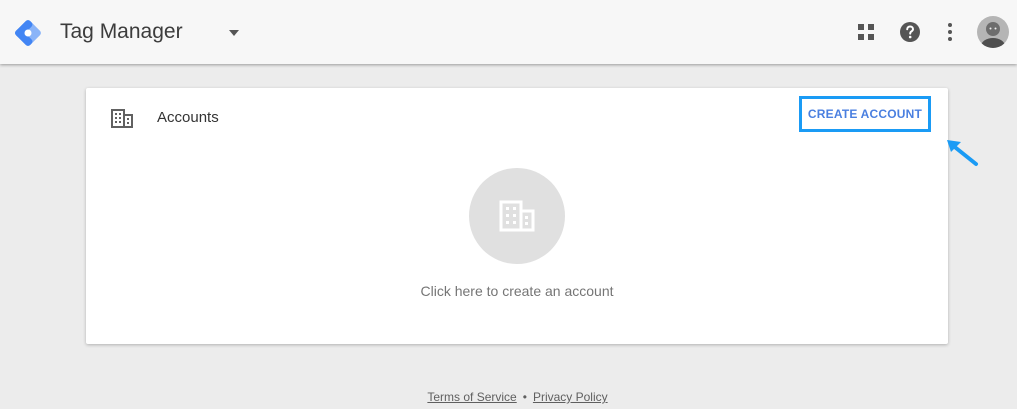 This screenshot has height=409, width=1017. What do you see at coordinates (121, 31) in the screenshot?
I see `app-title: Tag Manager` at bounding box center [121, 31].